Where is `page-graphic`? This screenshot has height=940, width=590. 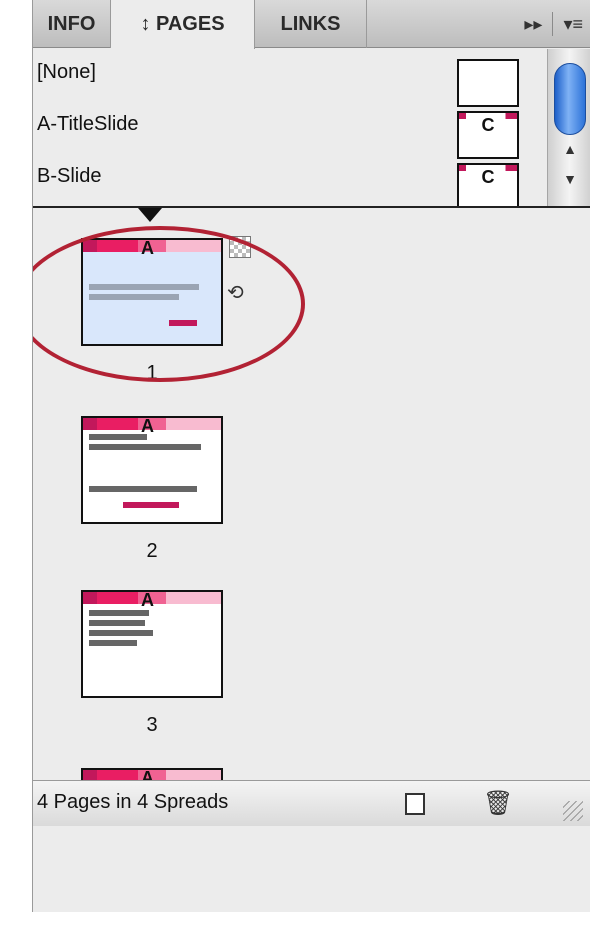
page-graphic is located at coordinates (151, 505).